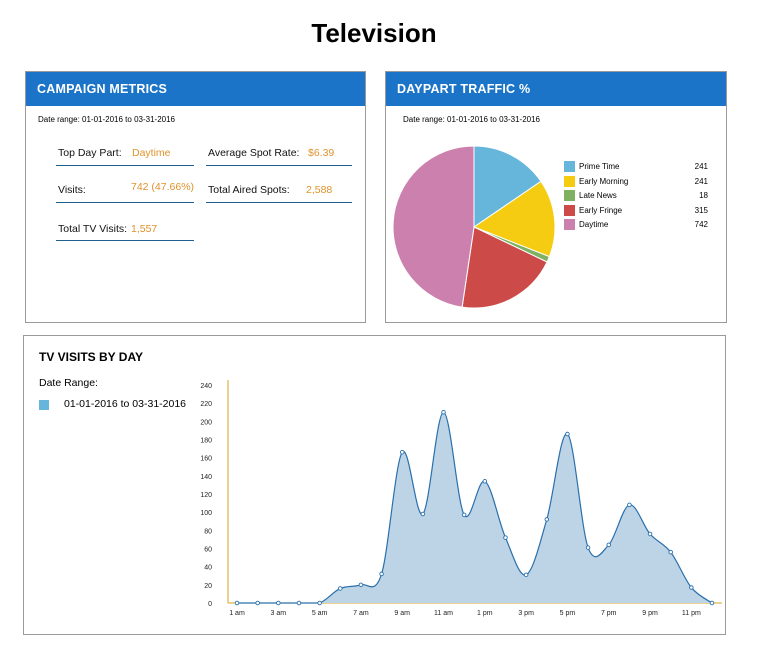 This screenshot has width=760, height=658. Describe the element at coordinates (237, 613) in the screenshot. I see `x-tick-label: 1 am` at that location.